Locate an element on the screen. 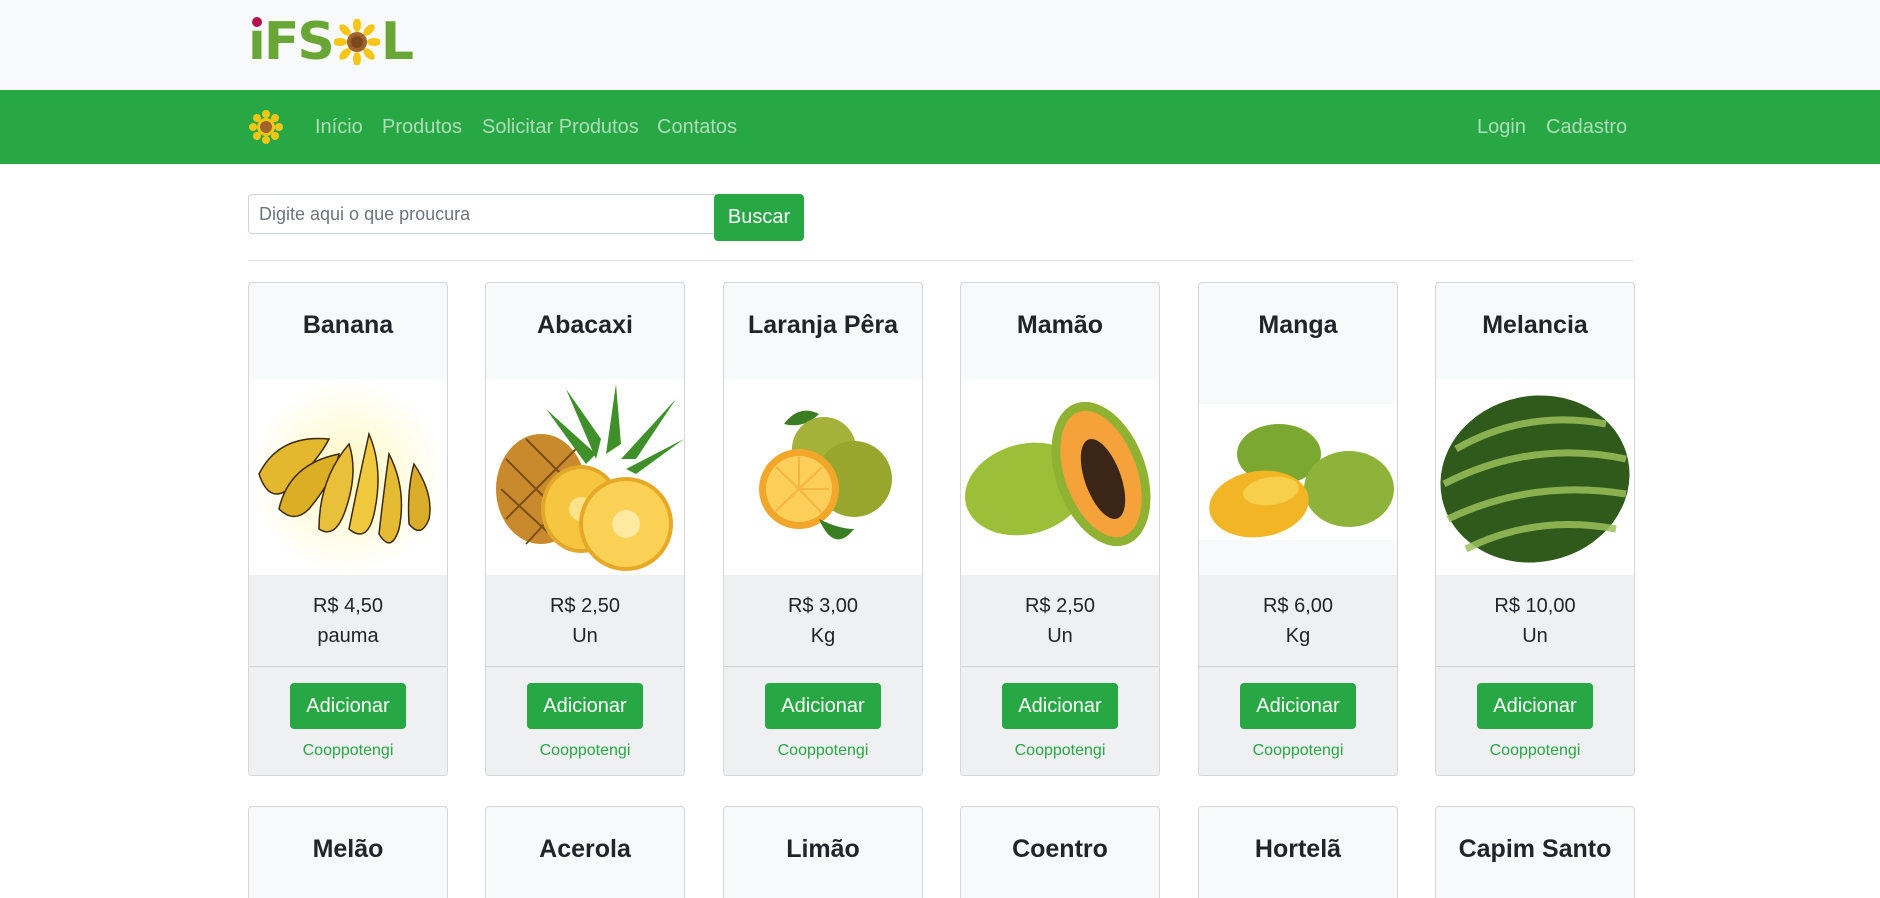 The height and width of the screenshot is (898, 1880). product-card-manga: Manga R$ 6,00 Kg Adicionar Cooppotengi is located at coordinates (1298, 529).